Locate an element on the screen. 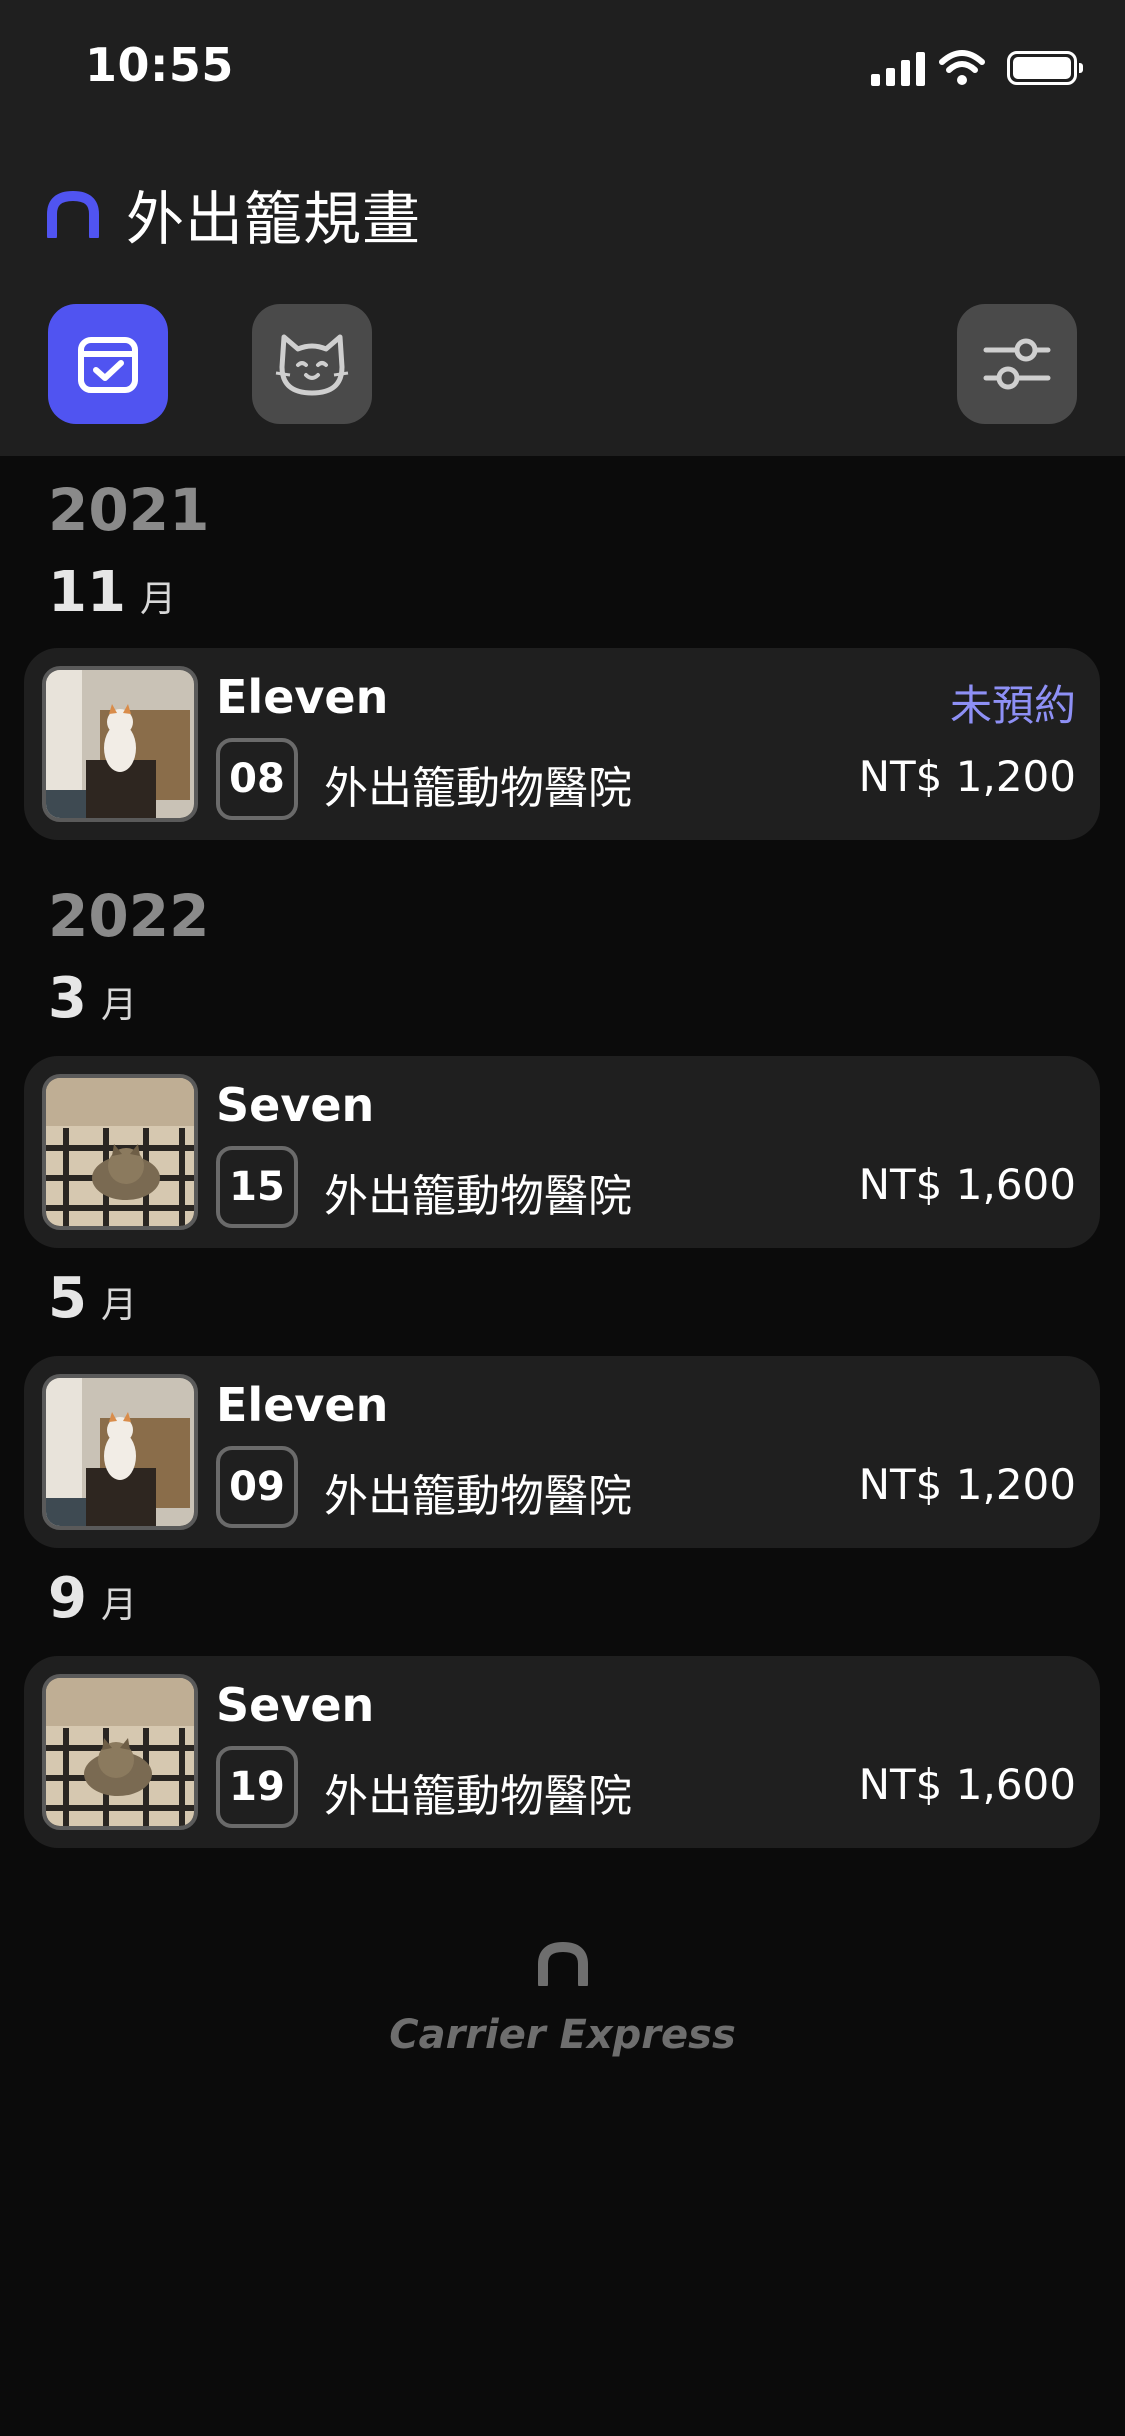  appointment-card: Eleven 09 外出籠動物醫院 NT$ 1,200 is located at coordinates (562, 1452).